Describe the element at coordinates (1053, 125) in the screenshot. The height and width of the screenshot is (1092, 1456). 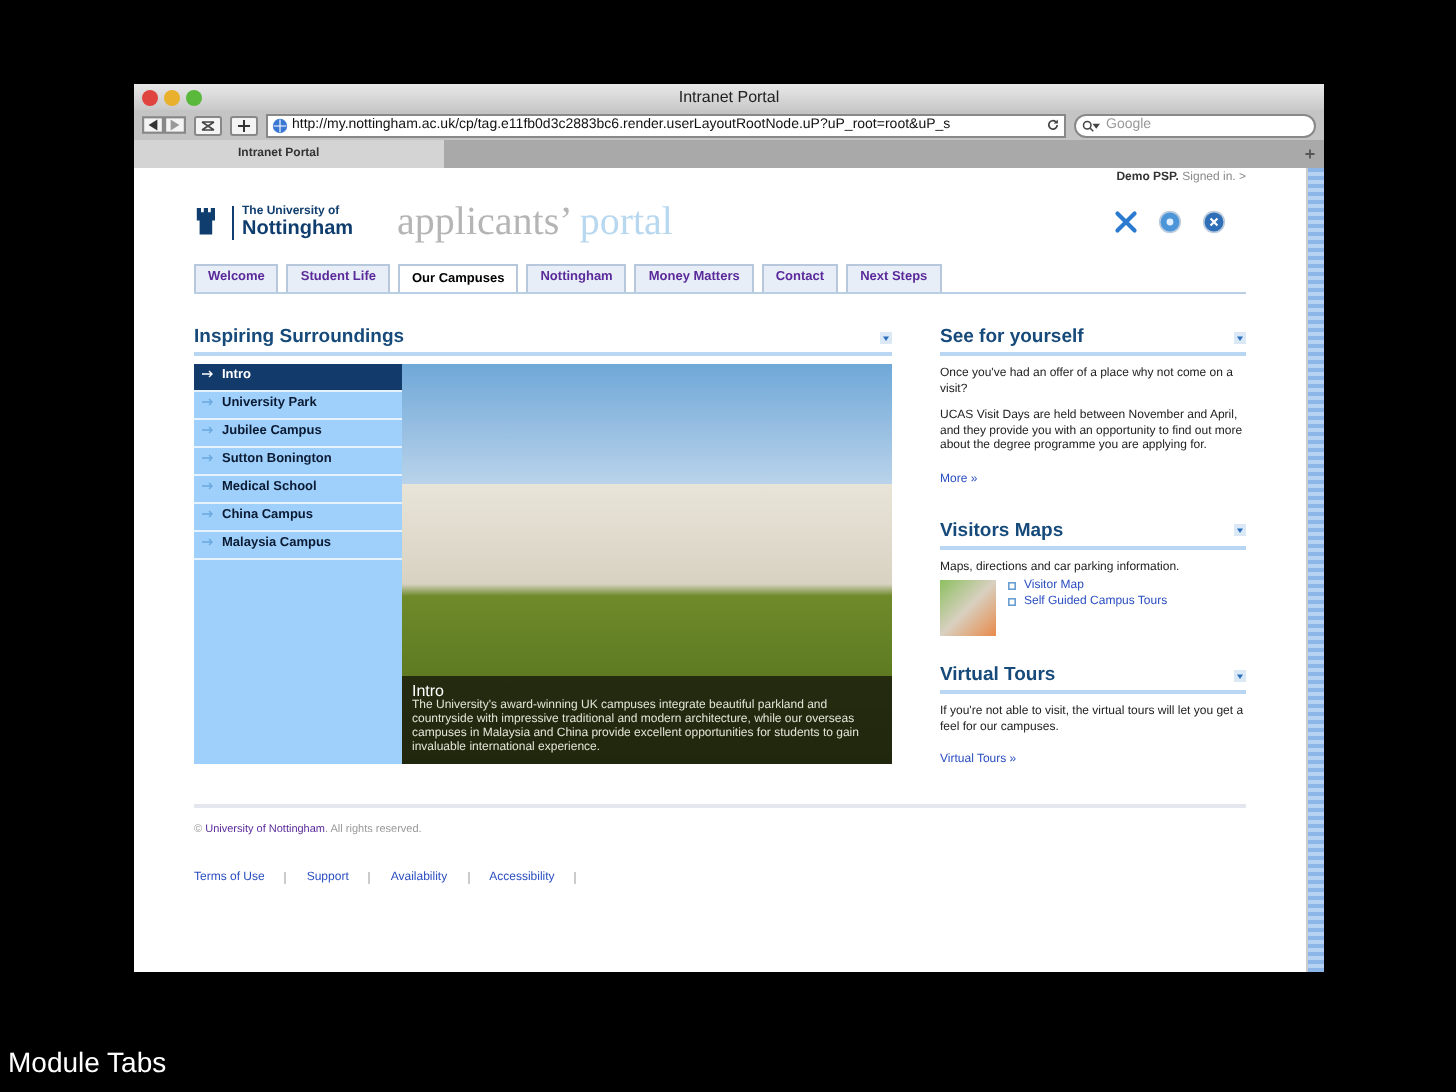
I see `reload-icon` at that location.